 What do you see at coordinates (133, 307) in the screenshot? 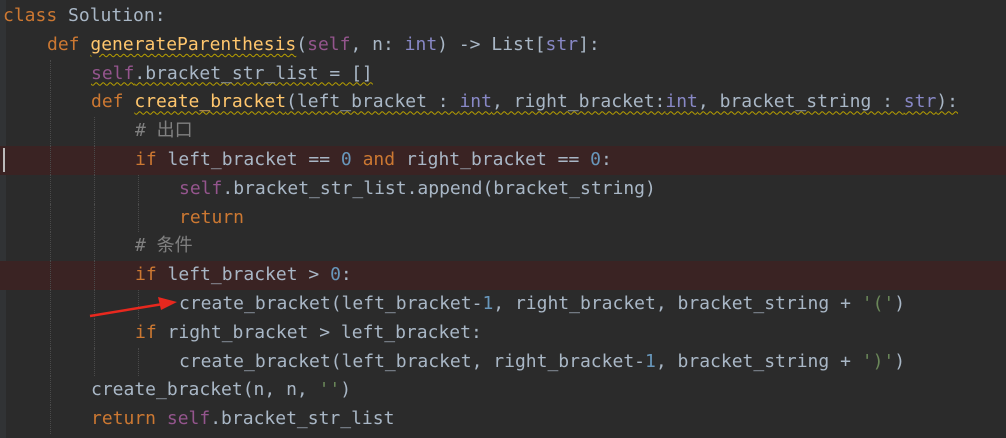
I see `red-arrow-icon` at bounding box center [133, 307].